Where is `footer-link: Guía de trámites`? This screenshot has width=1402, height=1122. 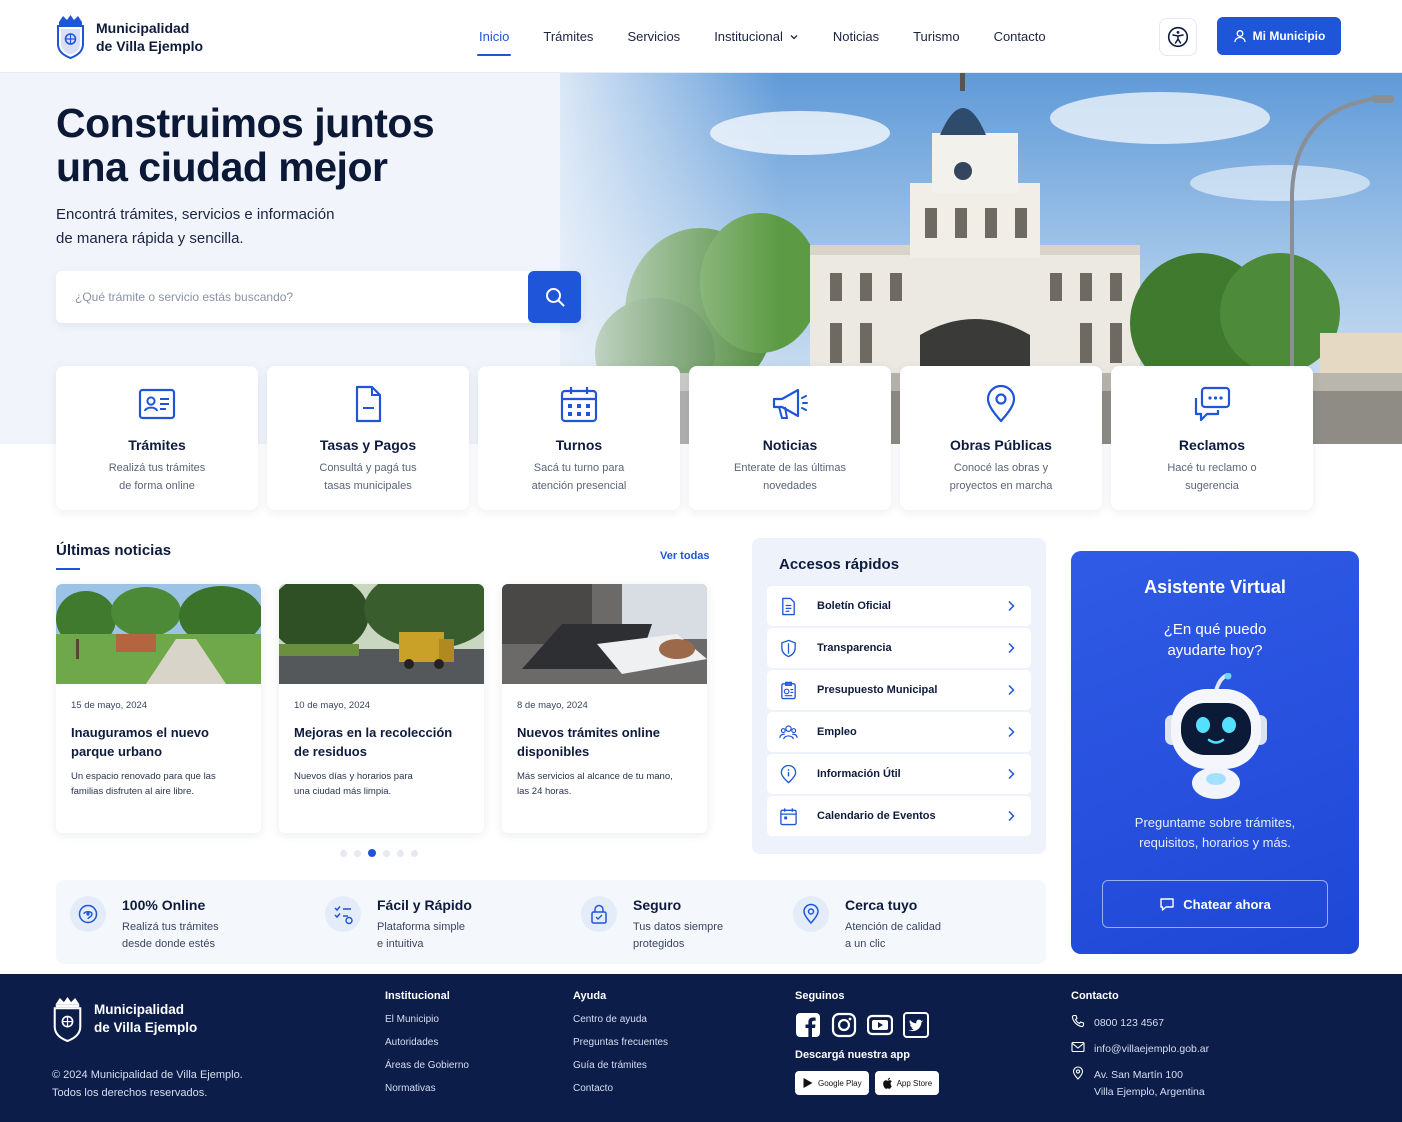 footer-link: Guía de trámites is located at coordinates (620, 1066).